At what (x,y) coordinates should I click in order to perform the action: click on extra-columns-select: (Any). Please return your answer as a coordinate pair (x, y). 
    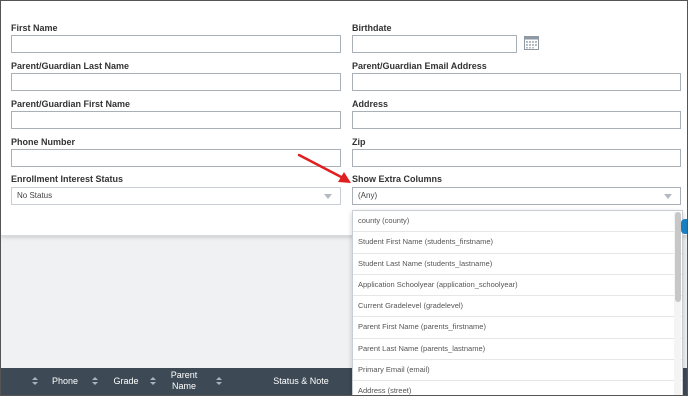
    Looking at the image, I should click on (516, 196).